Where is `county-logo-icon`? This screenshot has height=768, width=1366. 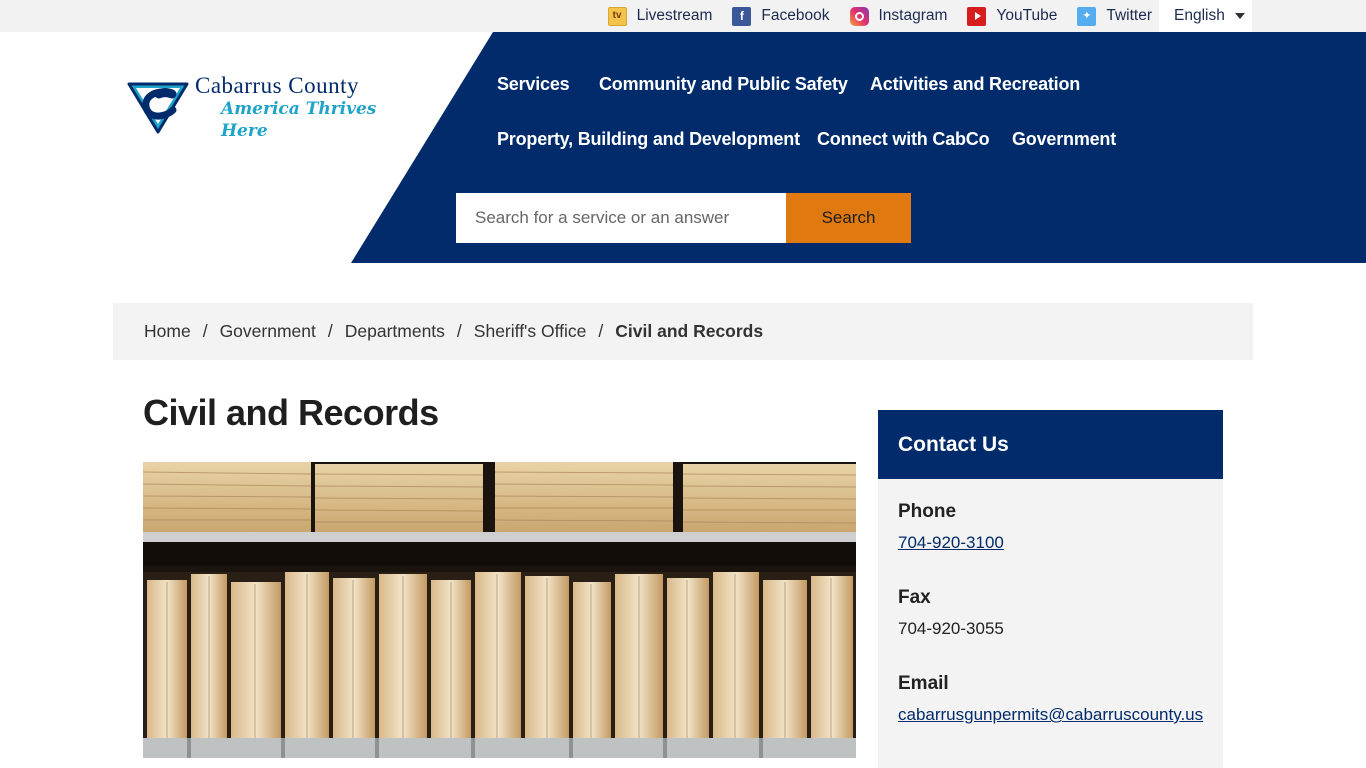 county-logo-icon is located at coordinates (158, 108).